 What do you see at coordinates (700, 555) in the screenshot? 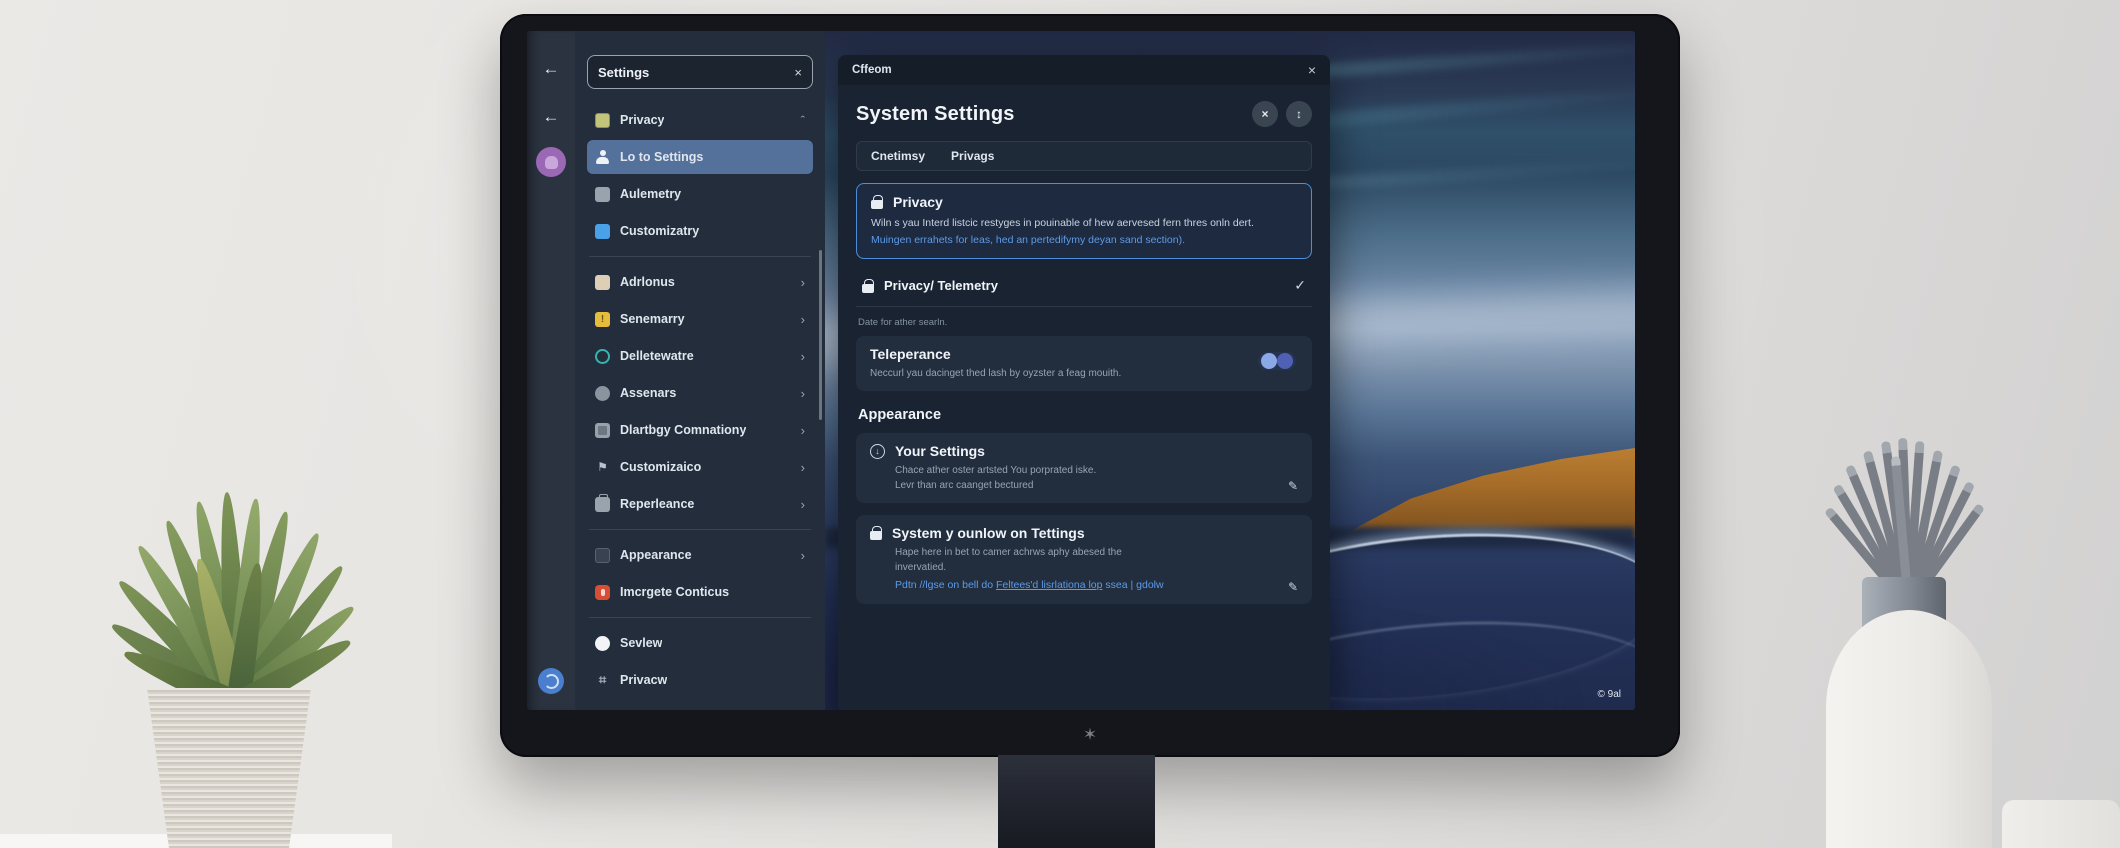
I see `sidebar-item-appearance: Appearance ›` at bounding box center [700, 555].